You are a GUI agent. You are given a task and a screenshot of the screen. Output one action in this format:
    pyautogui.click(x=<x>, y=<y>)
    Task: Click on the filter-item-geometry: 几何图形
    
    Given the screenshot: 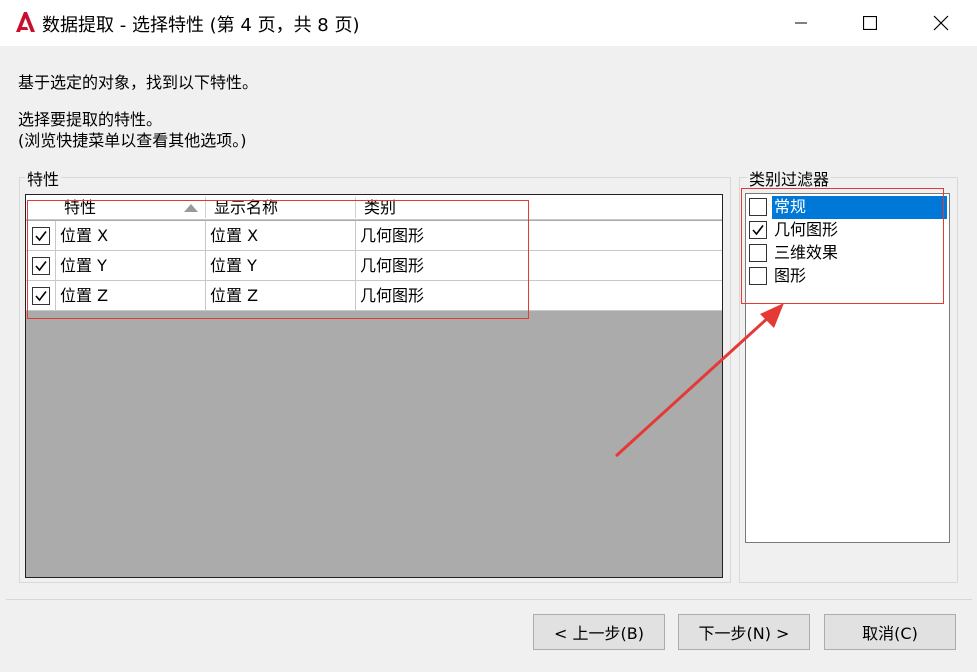 What is the action you would take?
    pyautogui.click(x=847, y=230)
    